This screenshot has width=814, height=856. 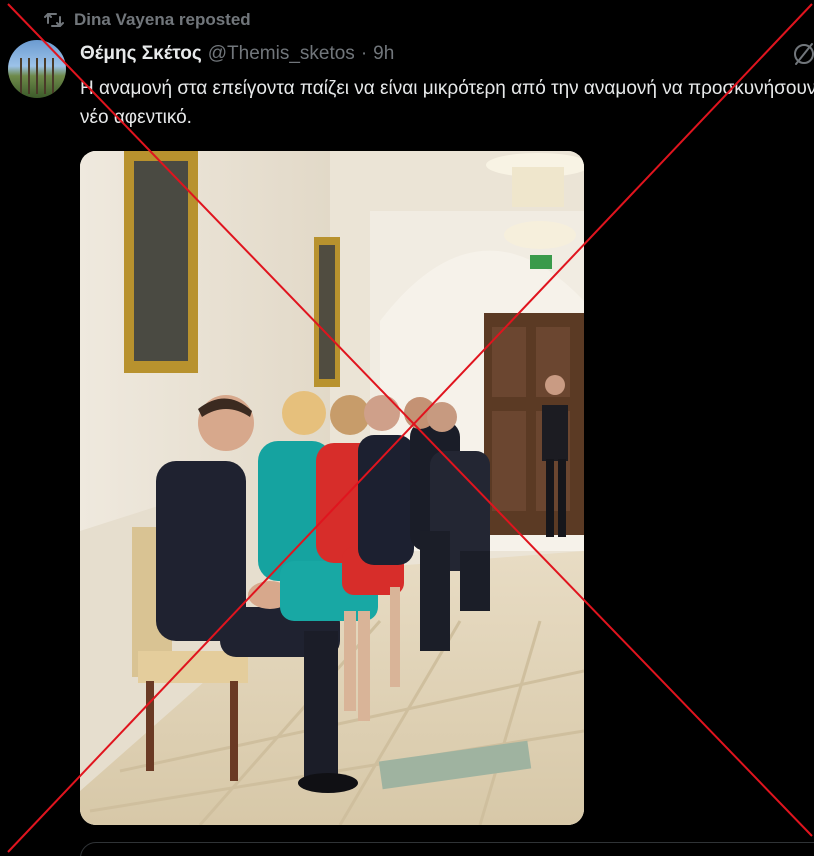 I want to click on repost-indicator: Dina Vayena reposted, so click(x=147, y=20).